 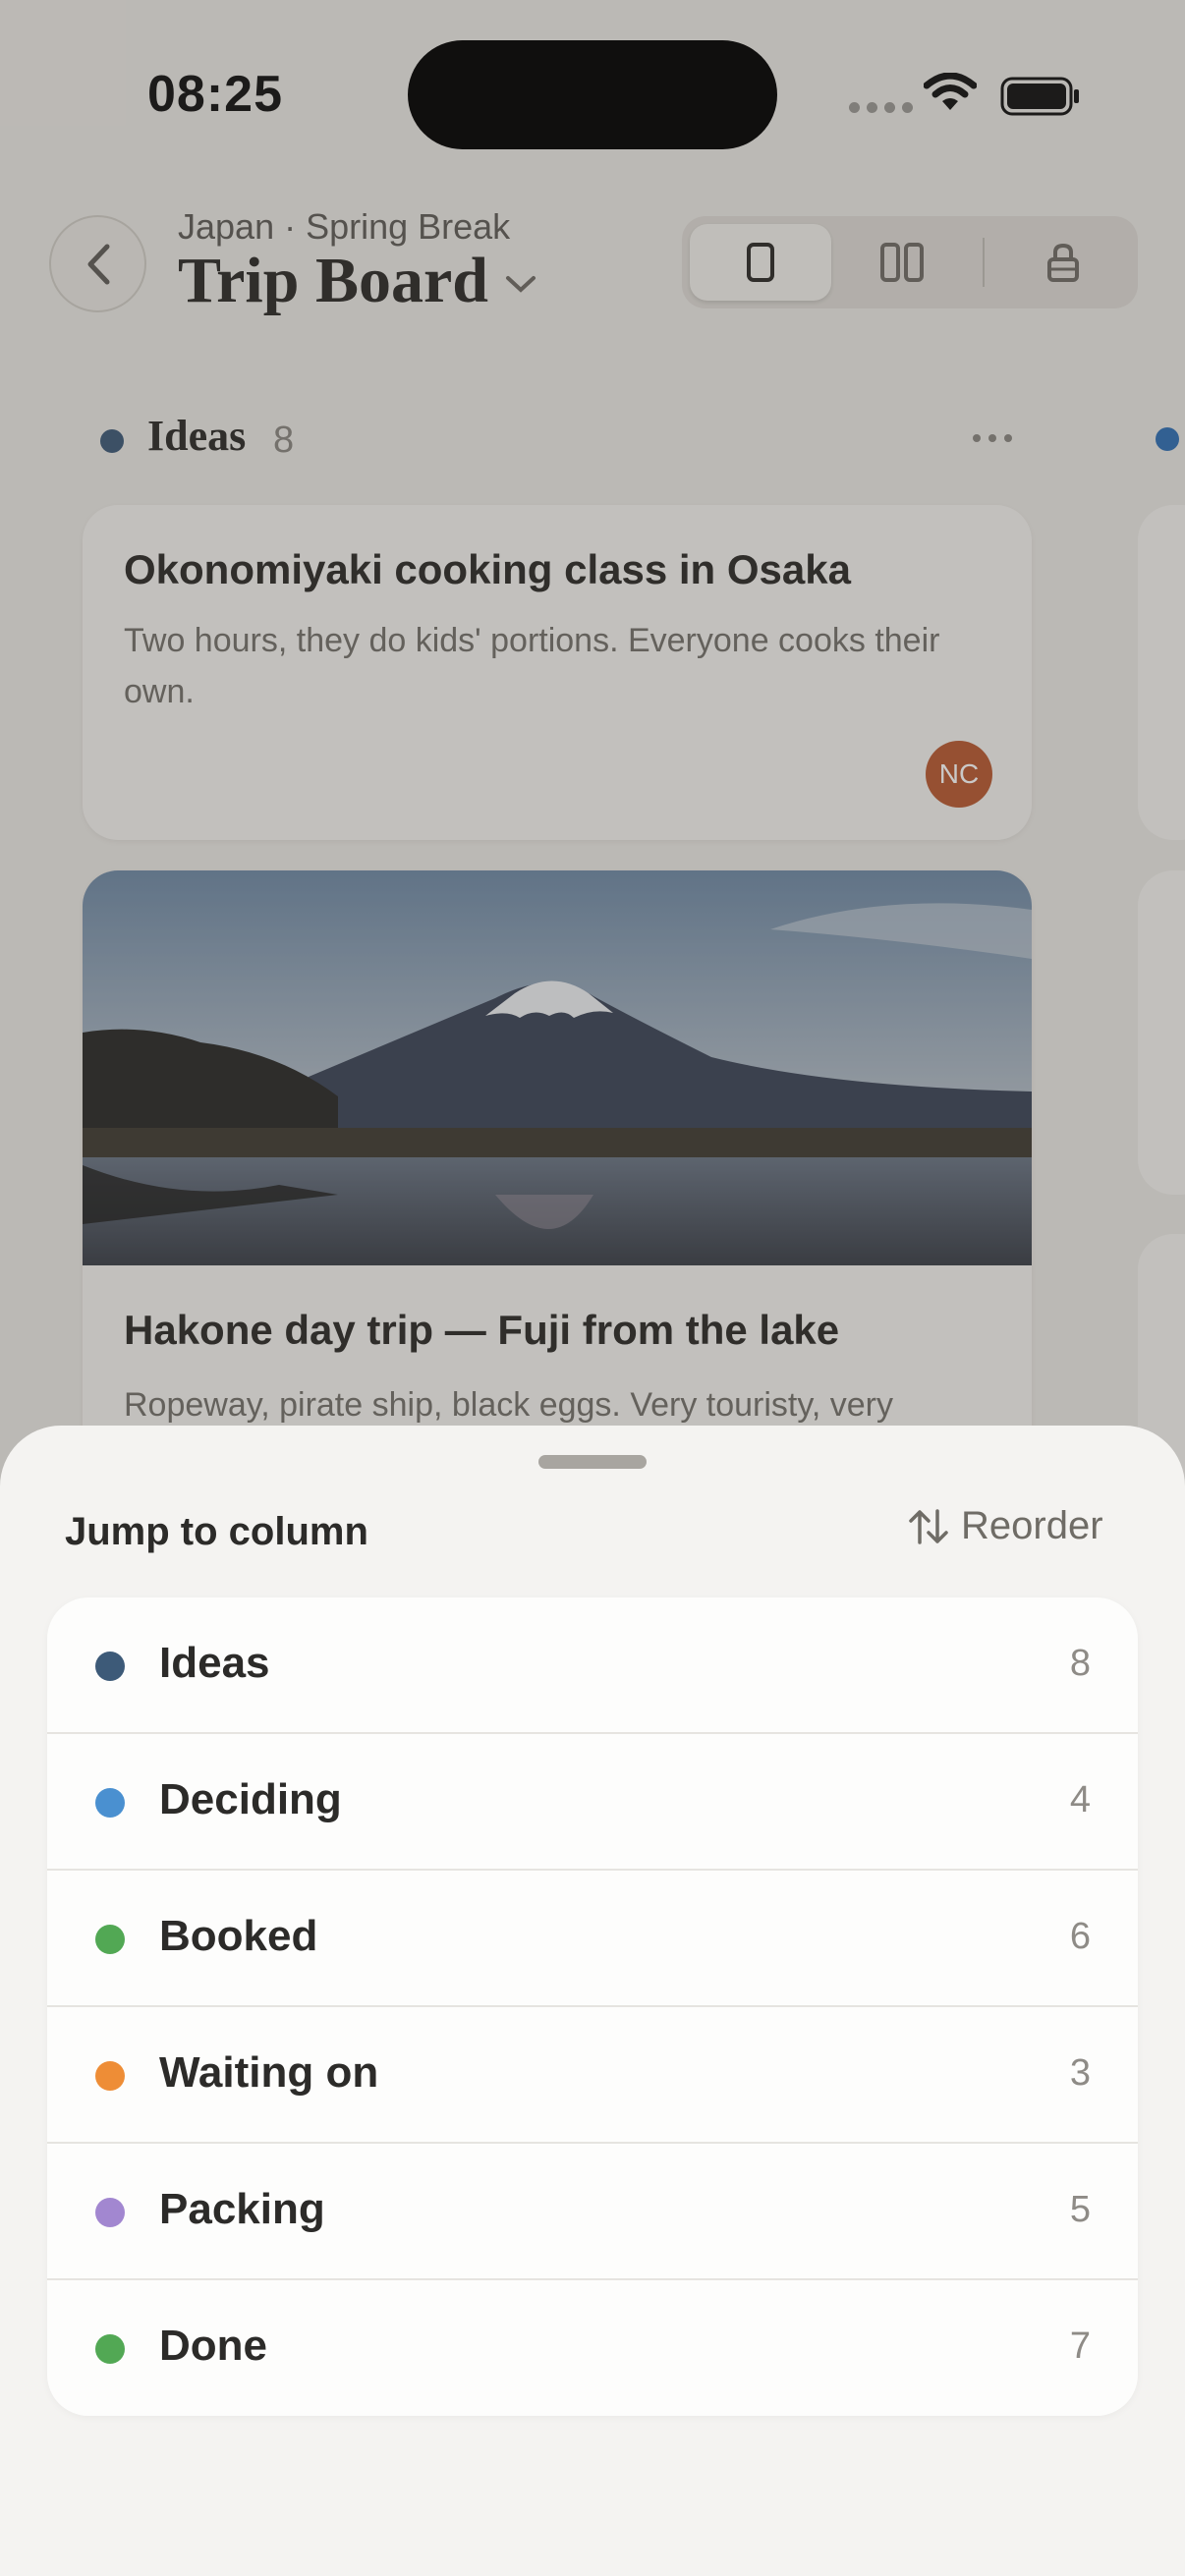 What do you see at coordinates (592, 1939) in the screenshot?
I see `column-row-booked: Booked 6` at bounding box center [592, 1939].